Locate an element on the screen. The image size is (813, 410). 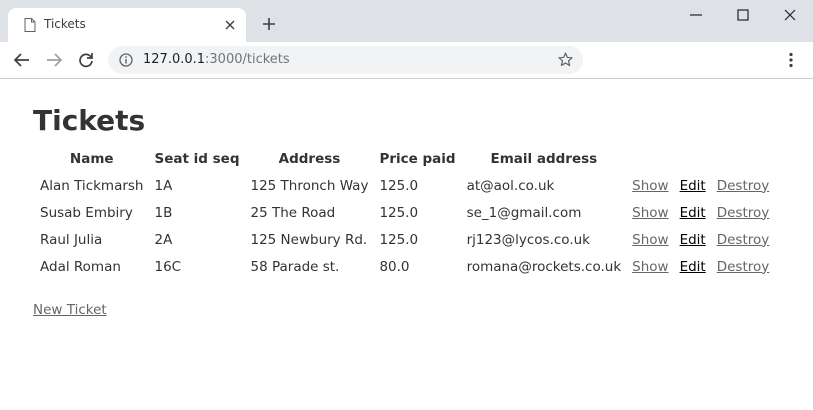
url-text: 127.0.0.1:3000/tickets is located at coordinates (216, 59).